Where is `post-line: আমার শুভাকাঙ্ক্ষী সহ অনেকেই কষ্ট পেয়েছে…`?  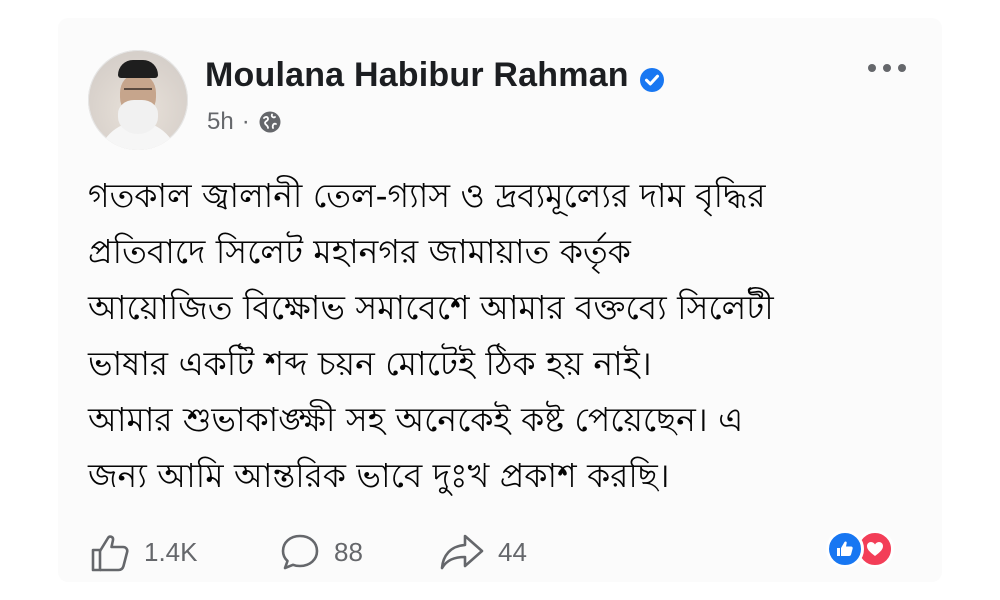 post-line: আমার শুভাকাঙ্ক্ষী সহ অনেকেই কষ্ট পেয়েছে… is located at coordinates (416, 419).